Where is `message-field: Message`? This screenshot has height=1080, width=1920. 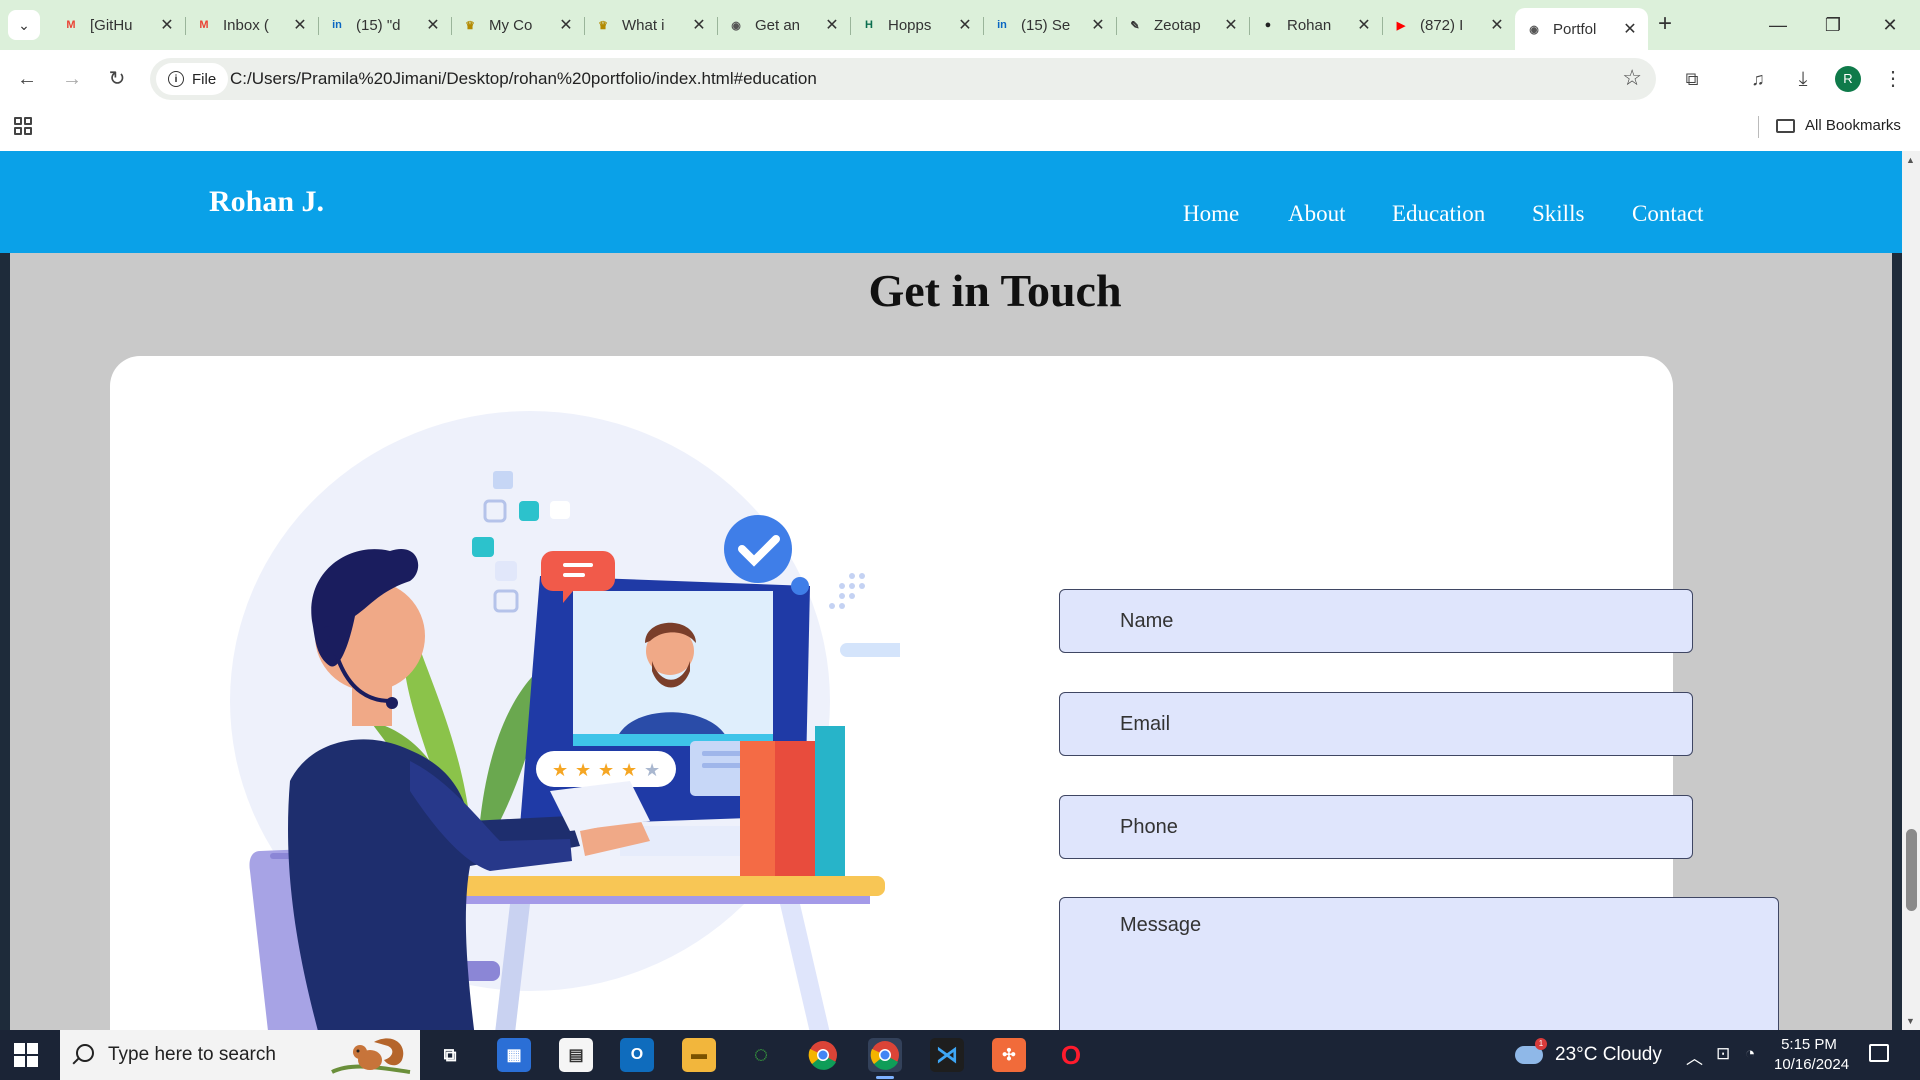 message-field: Message is located at coordinates (1419, 963).